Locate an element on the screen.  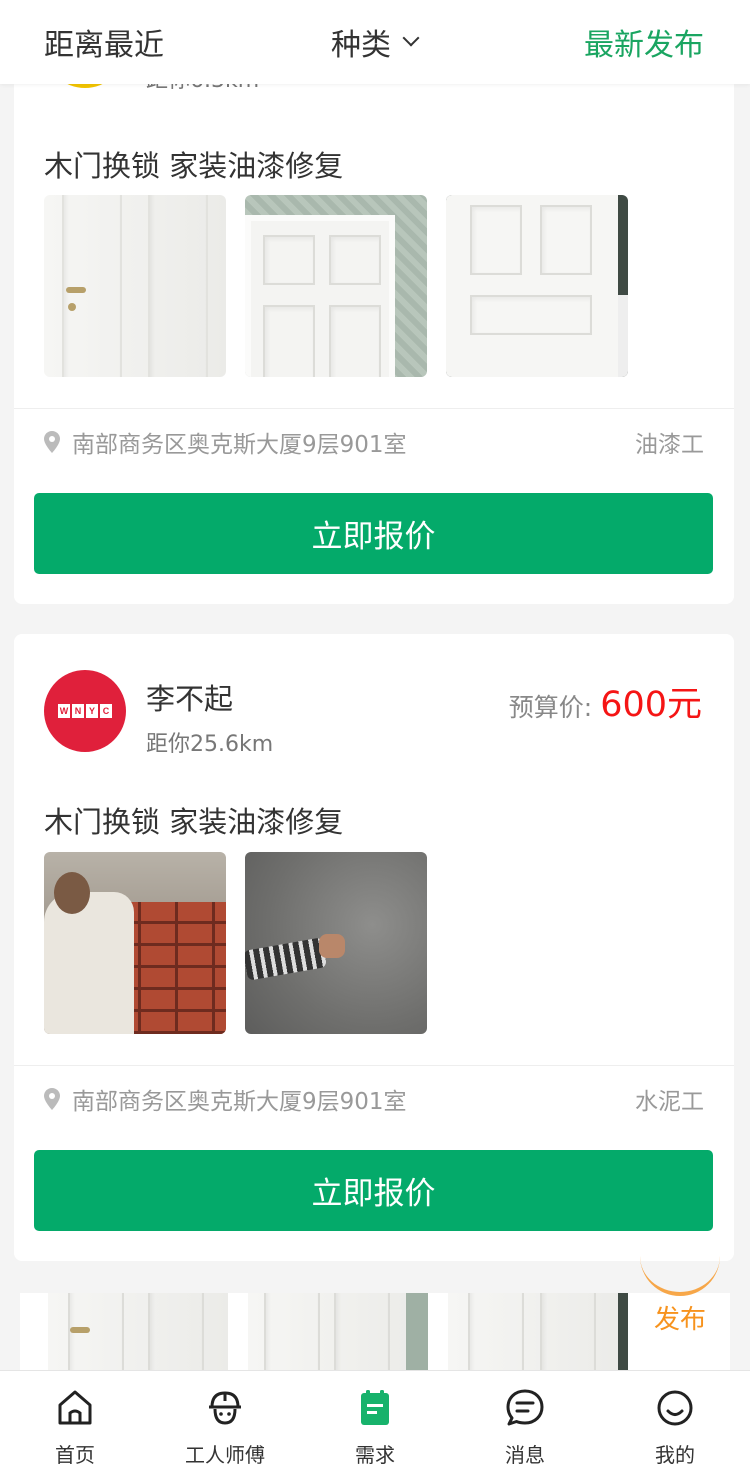
address-row: 南部商务区奥克斯大厦9层901室 油漆工 is located at coordinates (374, 442).